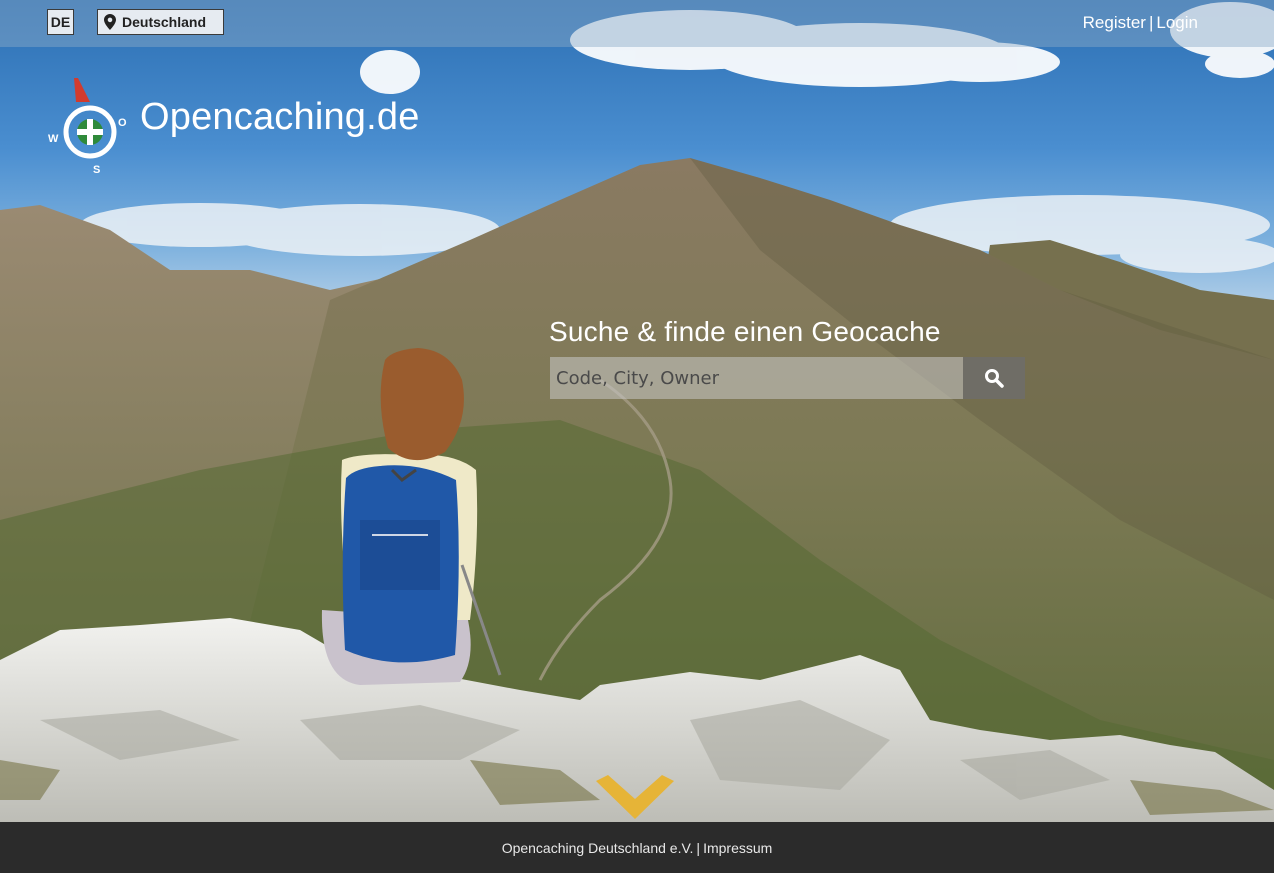 This screenshot has height=873, width=1274. I want to click on language-selector-button: DE, so click(60, 22).